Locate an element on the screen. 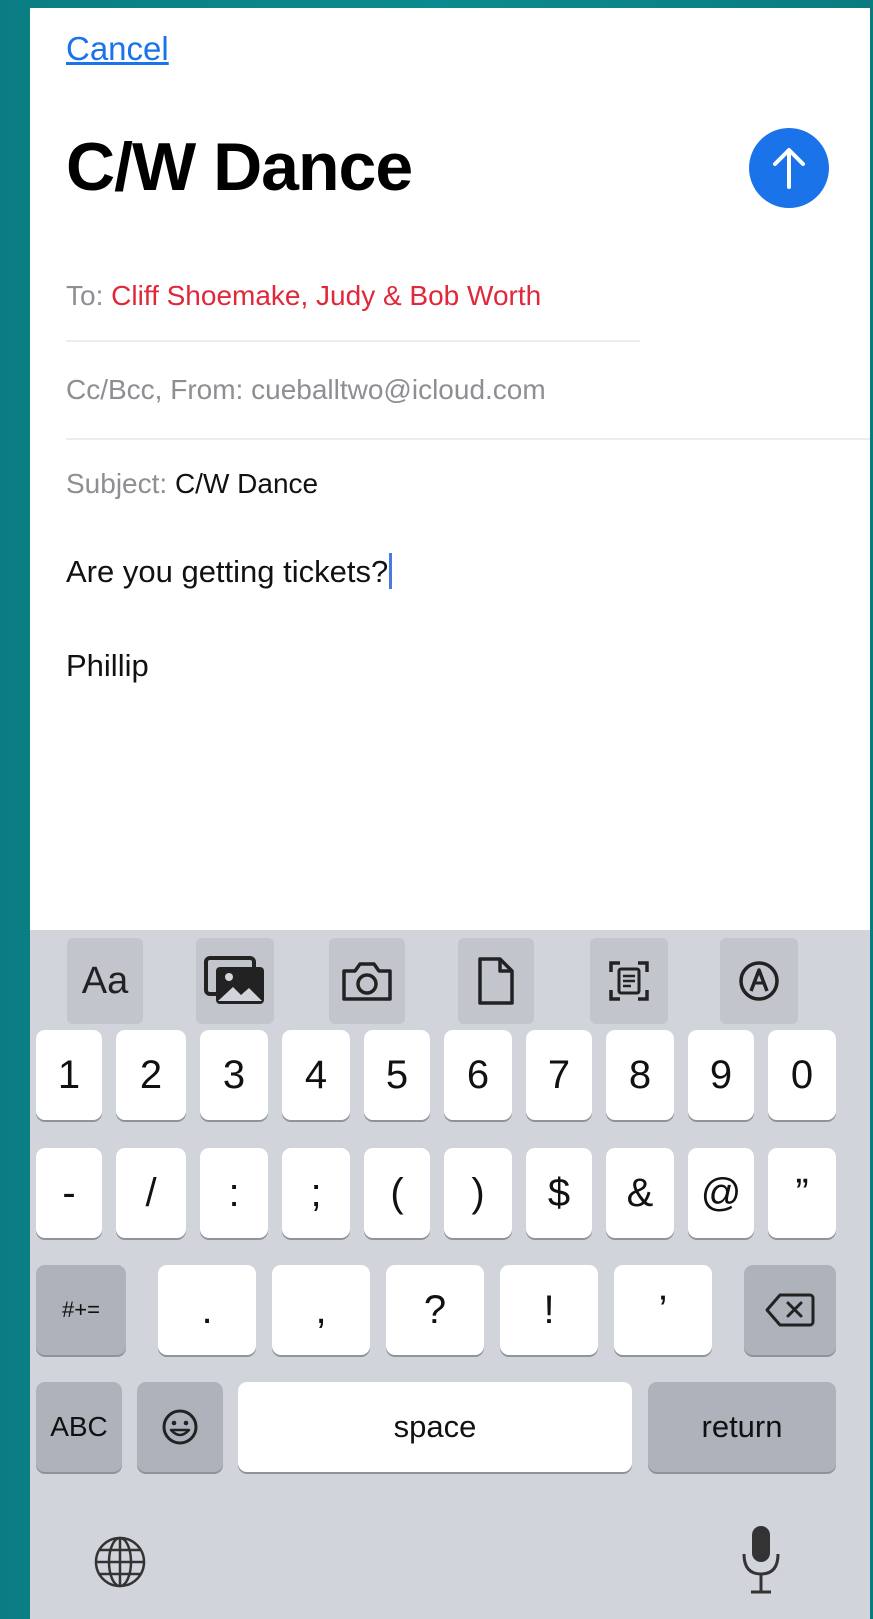 This screenshot has height=1619, width=873. subject-value: C/W Dance is located at coordinates (246, 483).